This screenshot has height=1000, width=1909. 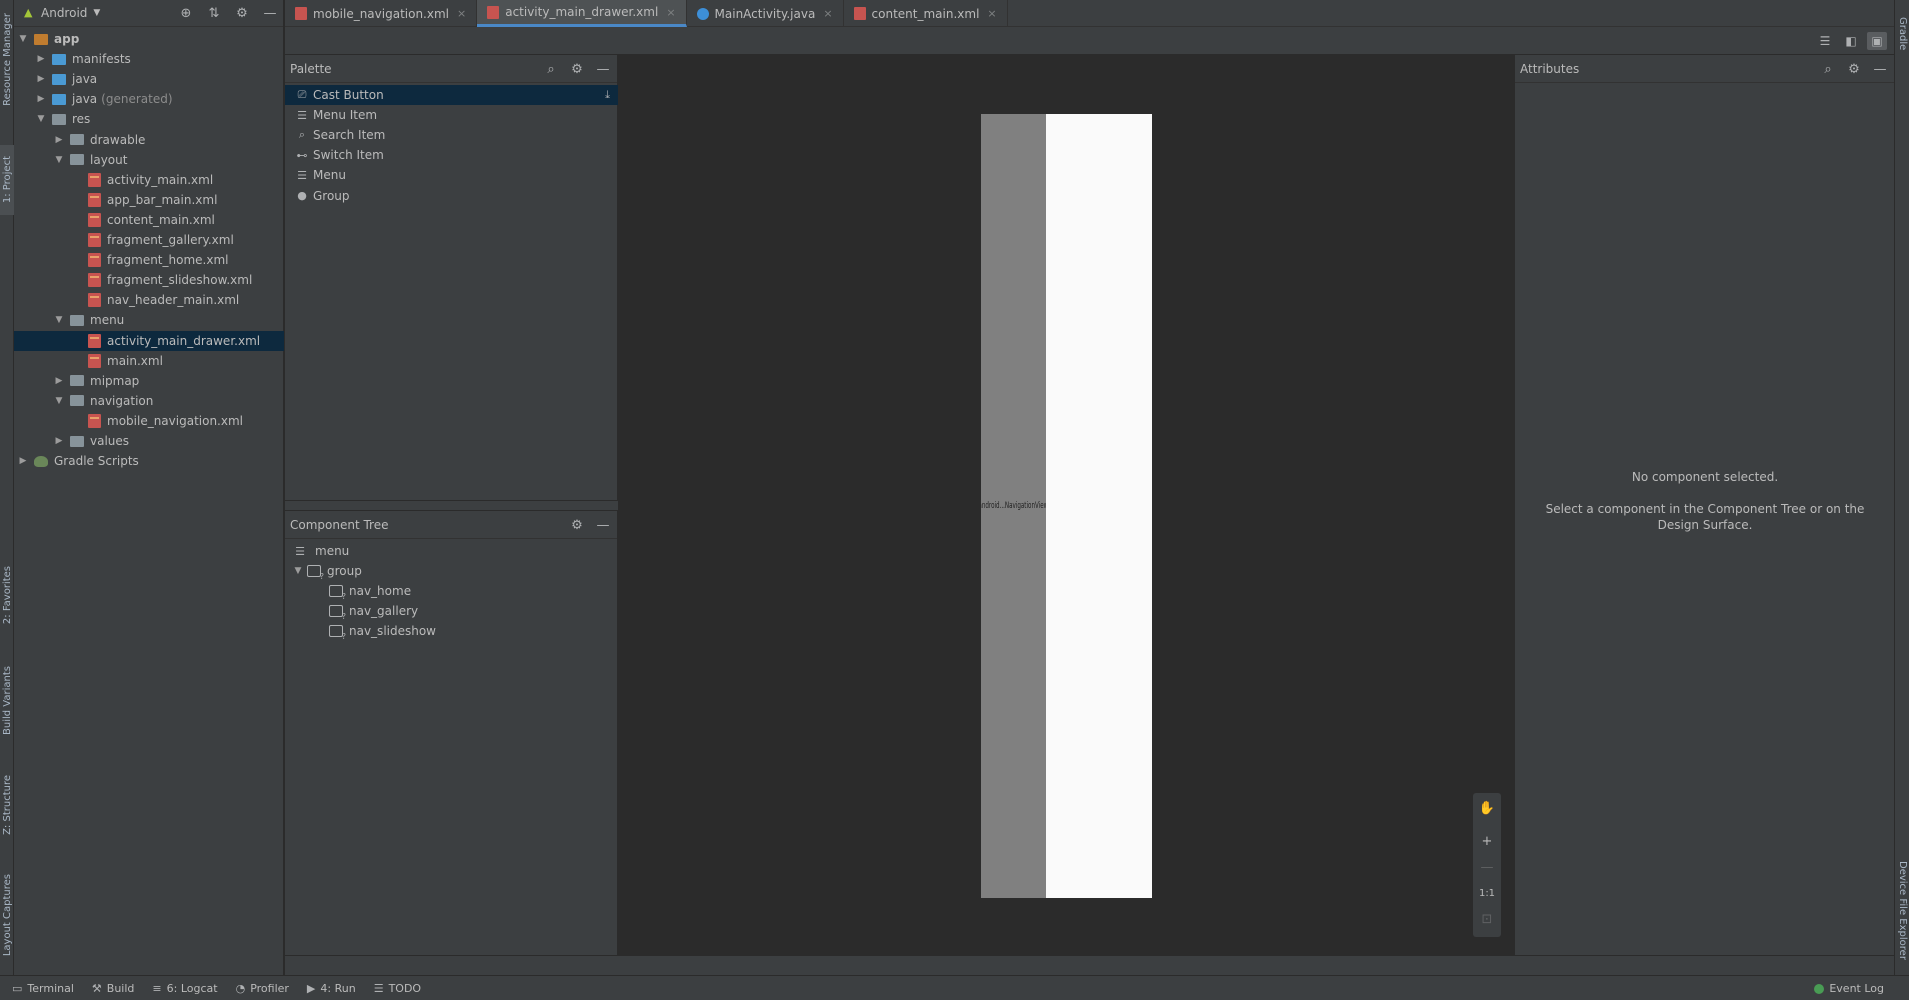 I want to click on tree-item: mobile_navigation.xml, so click(x=149, y=421).